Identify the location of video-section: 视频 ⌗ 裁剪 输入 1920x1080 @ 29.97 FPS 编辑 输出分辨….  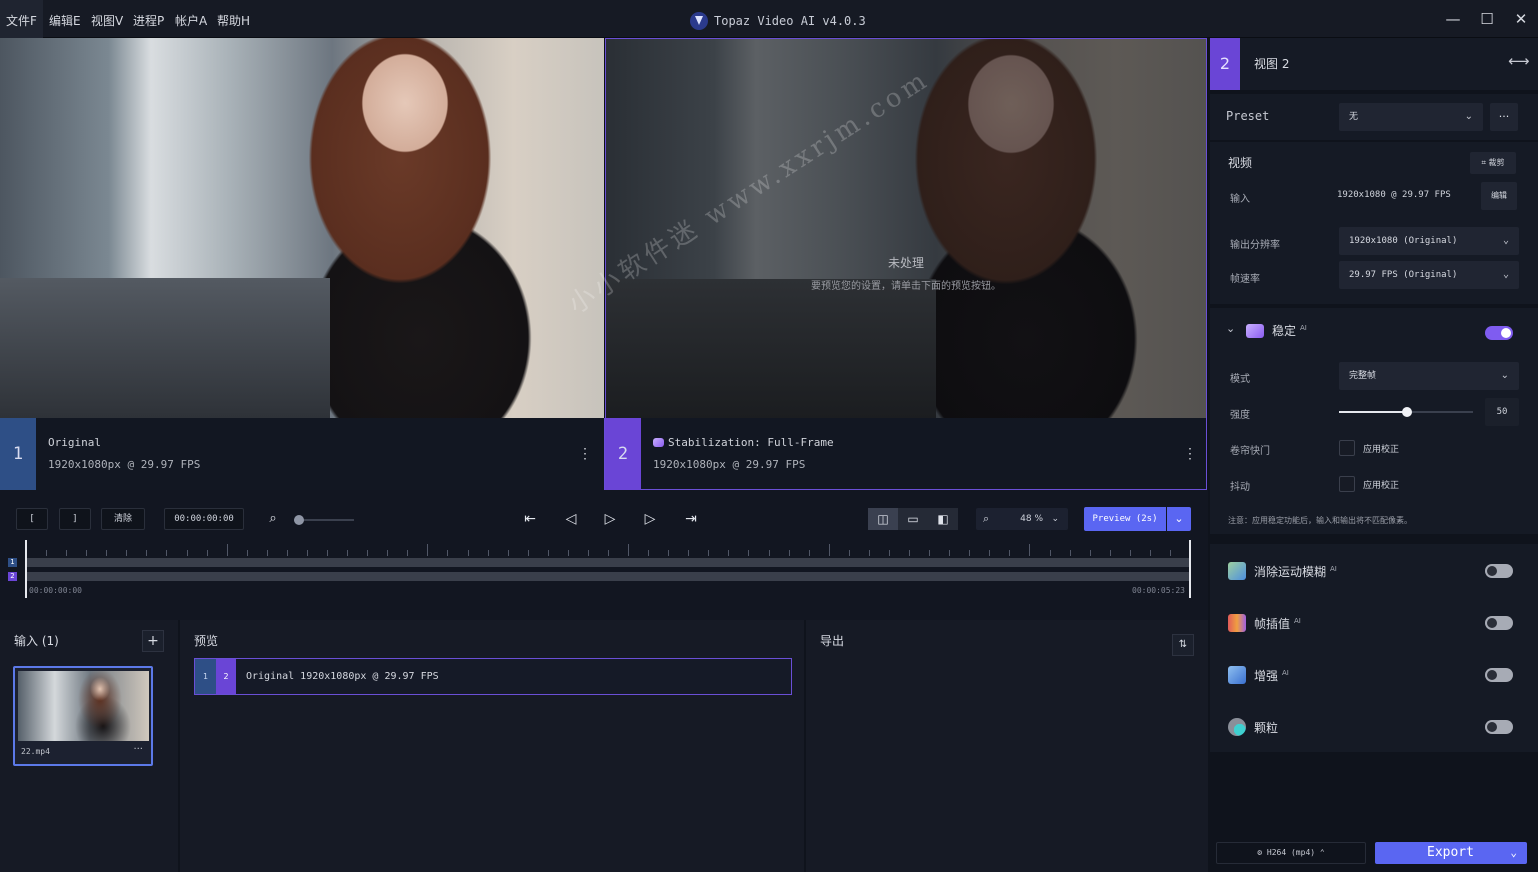
(1374, 223).